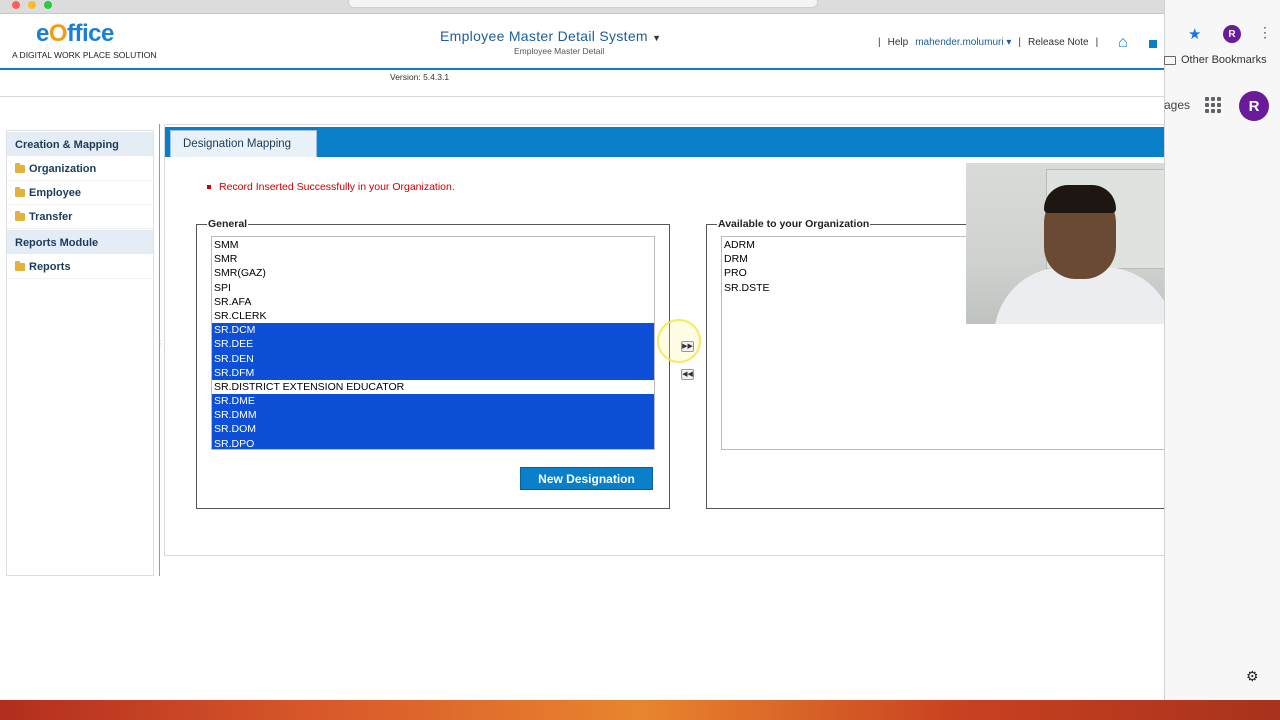  I want to click on general-option: SR.DISTRICT EXTENSION EDUCATOR, so click(433, 387).